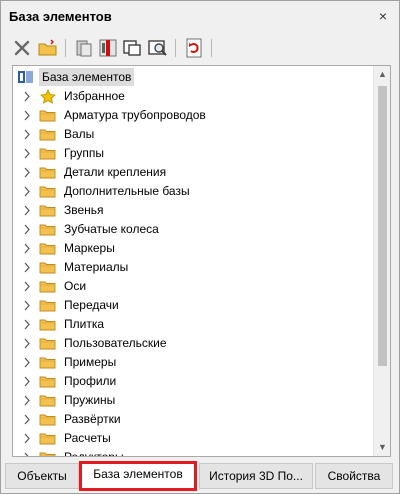 The image size is (400, 494). I want to click on tree-item-label: Профили, so click(90, 381).